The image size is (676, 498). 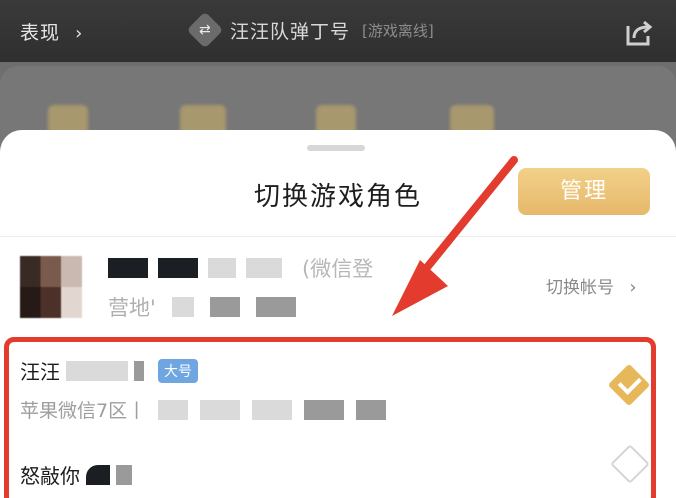 I want to click on switch-account-label: 切换帐号, so click(x=580, y=288).